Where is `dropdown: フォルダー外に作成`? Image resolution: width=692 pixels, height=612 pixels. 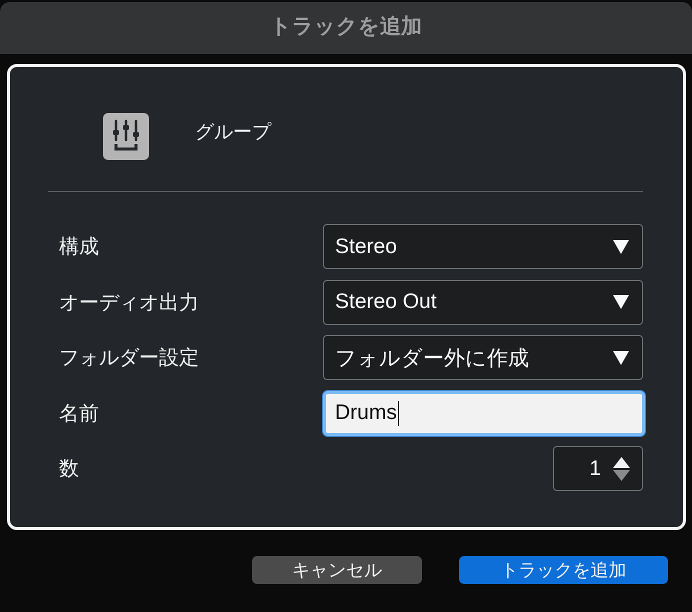 dropdown: フォルダー外に作成 is located at coordinates (483, 357).